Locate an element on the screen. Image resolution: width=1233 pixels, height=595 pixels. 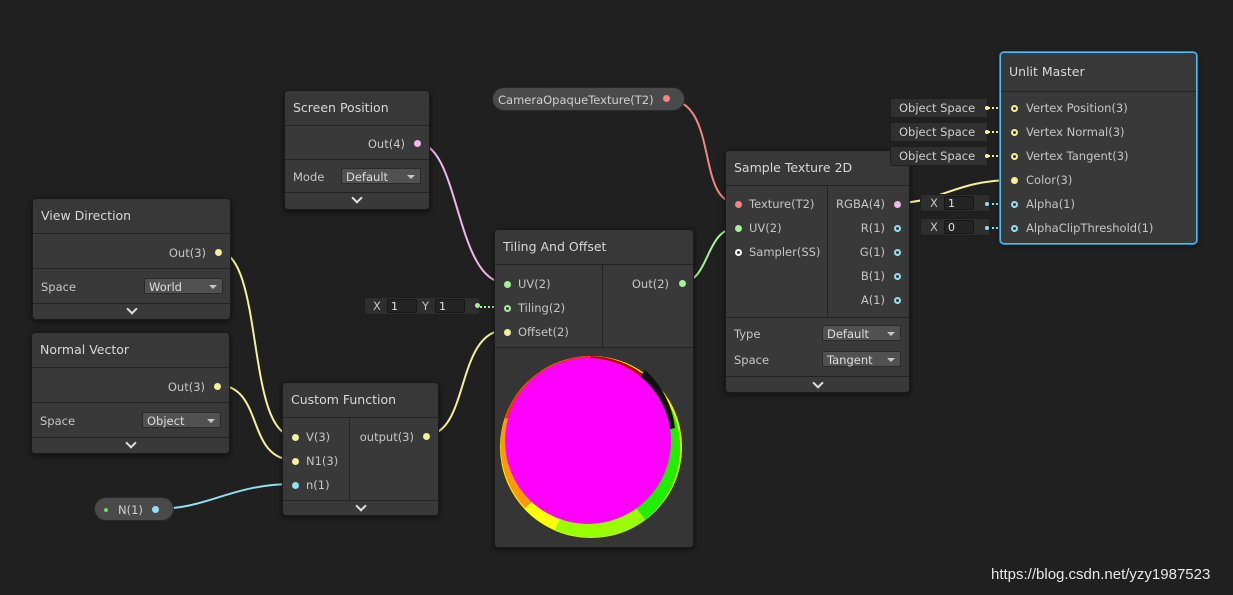
camera-opaque-texture-property: CameraOpaqueTexture(T2) is located at coordinates (588, 99).